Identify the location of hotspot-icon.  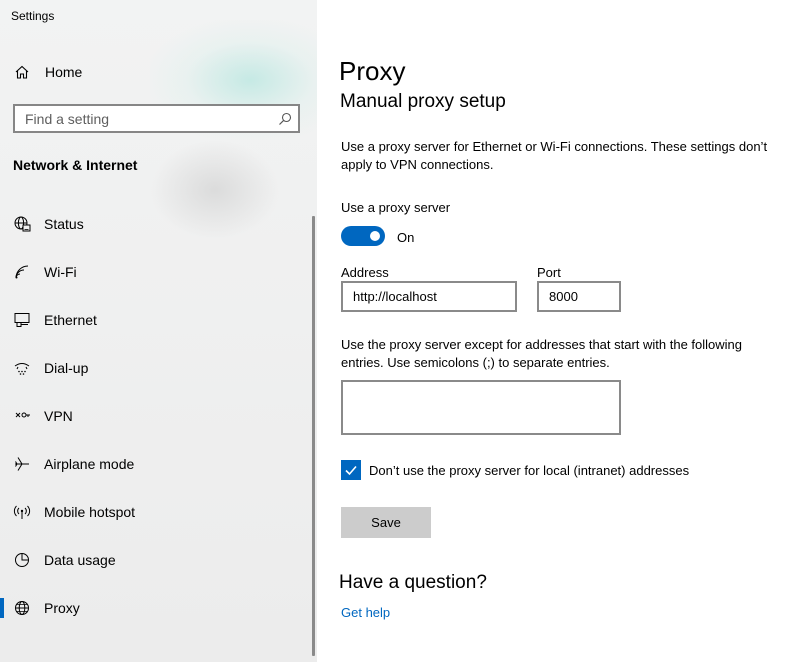
(22, 512).